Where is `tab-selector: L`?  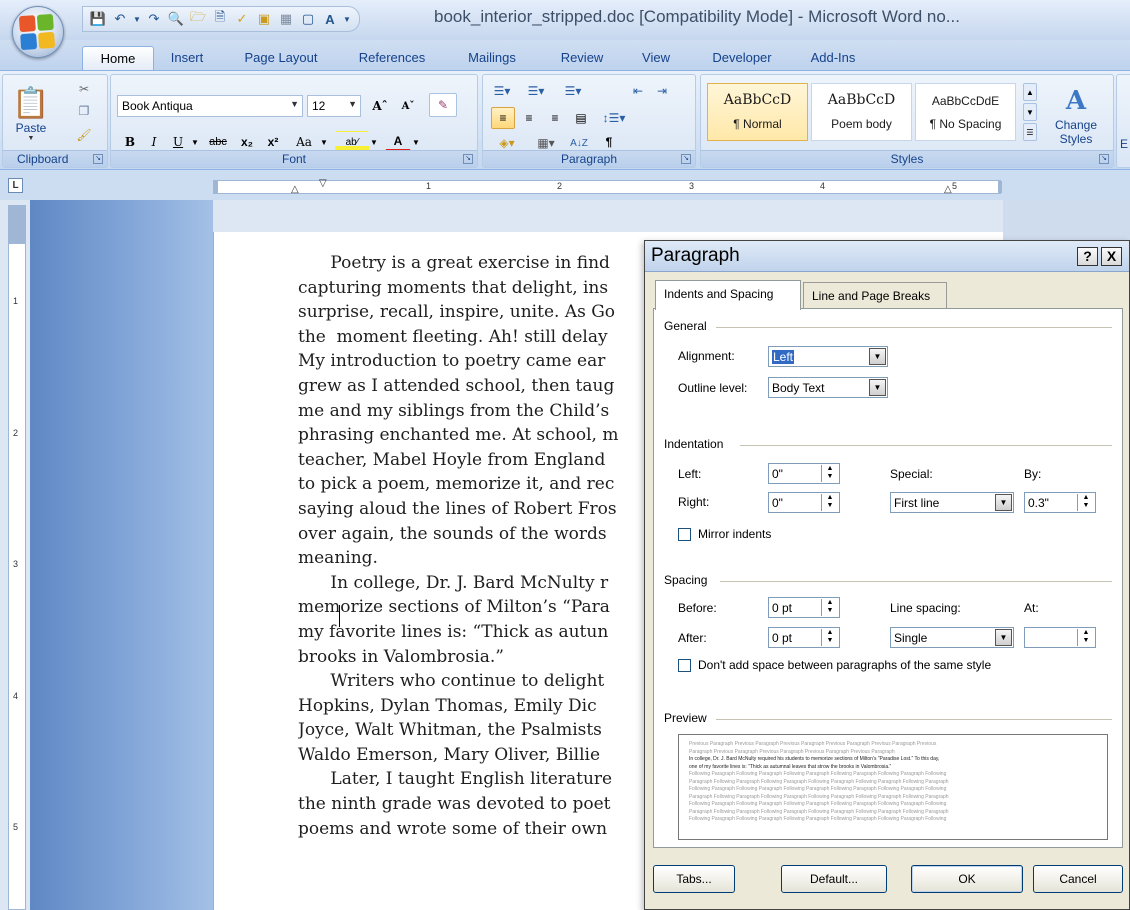
tab-selector: L is located at coordinates (15, 185).